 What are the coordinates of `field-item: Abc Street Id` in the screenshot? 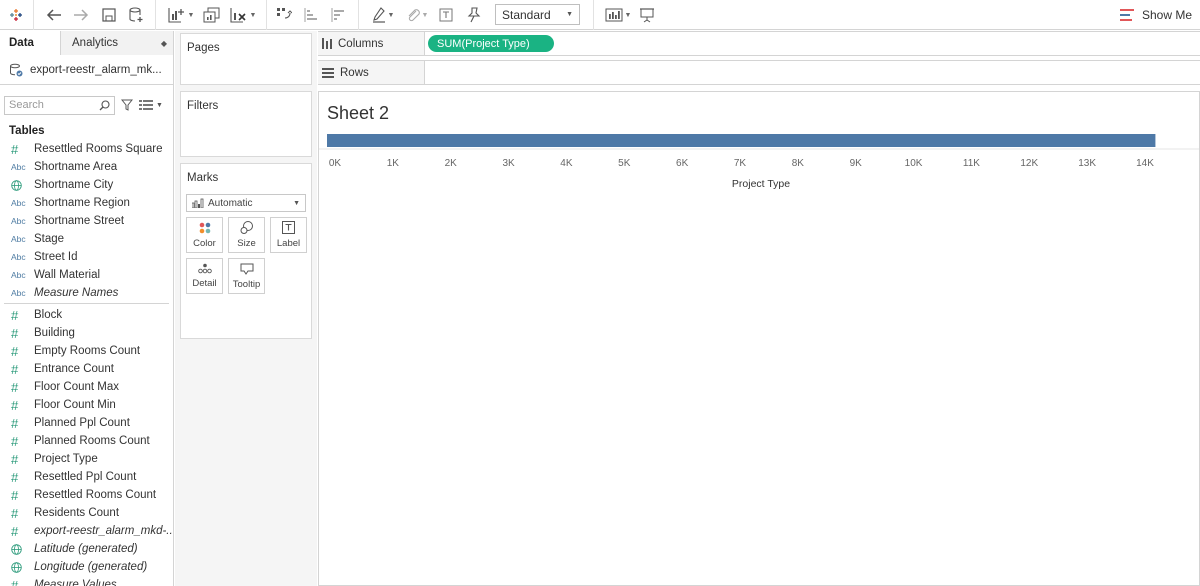 It's located at (86, 257).